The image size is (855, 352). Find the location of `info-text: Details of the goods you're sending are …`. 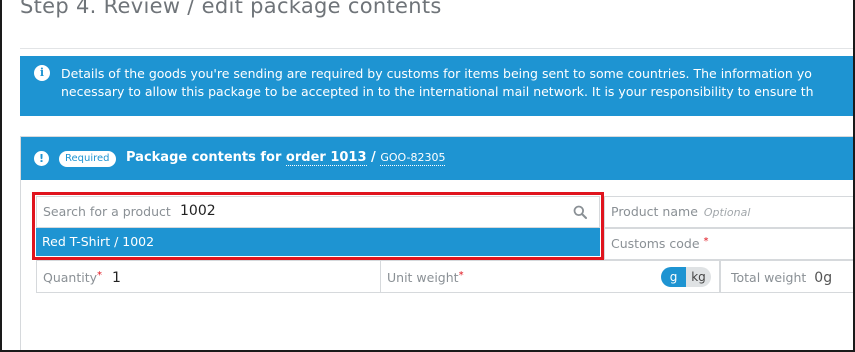

info-text: Details of the goods you're sending are … is located at coordinates (437, 83).